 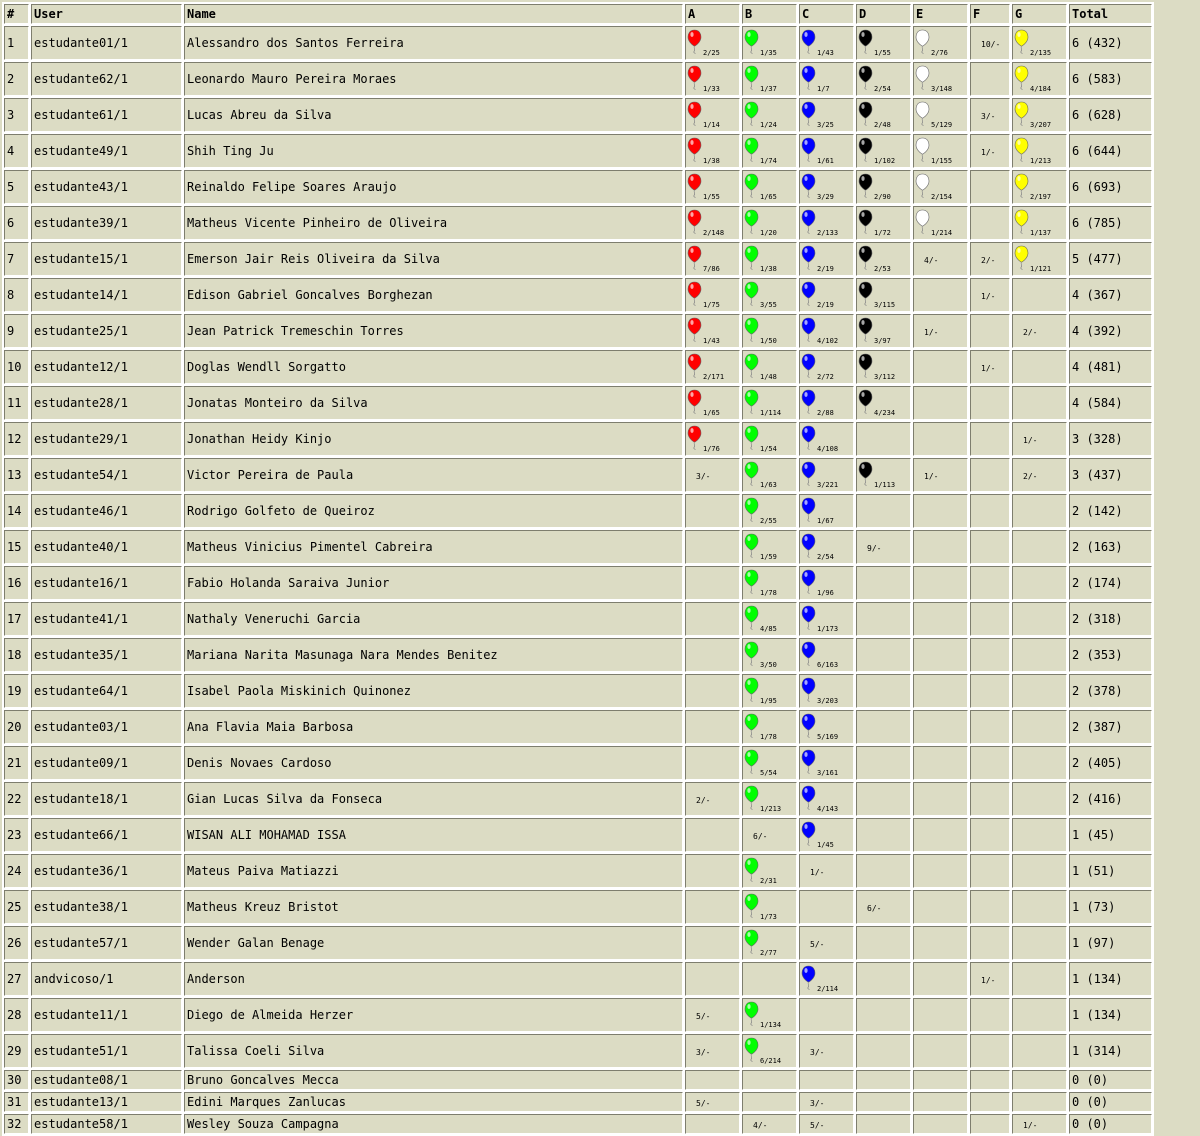 What do you see at coordinates (1039, 14) in the screenshot?
I see `problem-header-g: G` at bounding box center [1039, 14].